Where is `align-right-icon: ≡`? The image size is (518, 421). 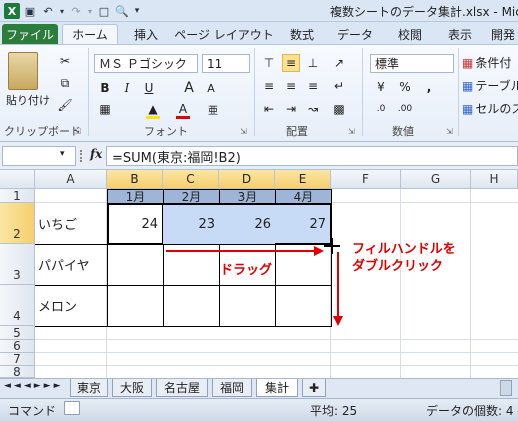
align-right-icon: ≡ is located at coordinates (313, 86).